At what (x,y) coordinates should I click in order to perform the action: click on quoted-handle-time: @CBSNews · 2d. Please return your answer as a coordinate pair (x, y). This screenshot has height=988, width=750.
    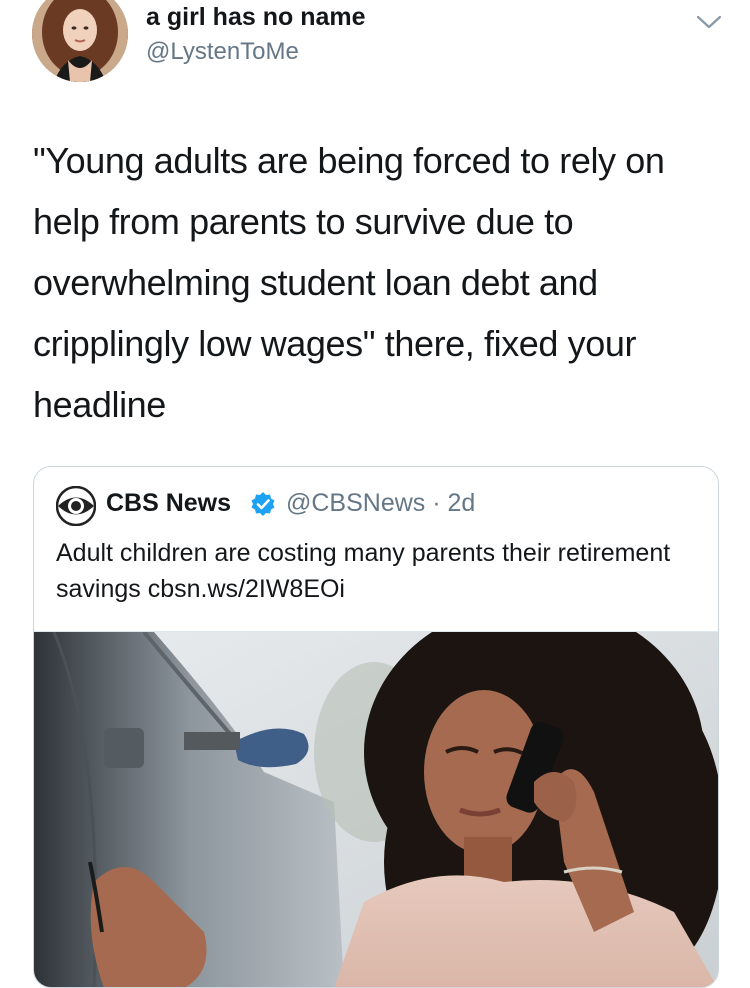
    Looking at the image, I should click on (381, 503).